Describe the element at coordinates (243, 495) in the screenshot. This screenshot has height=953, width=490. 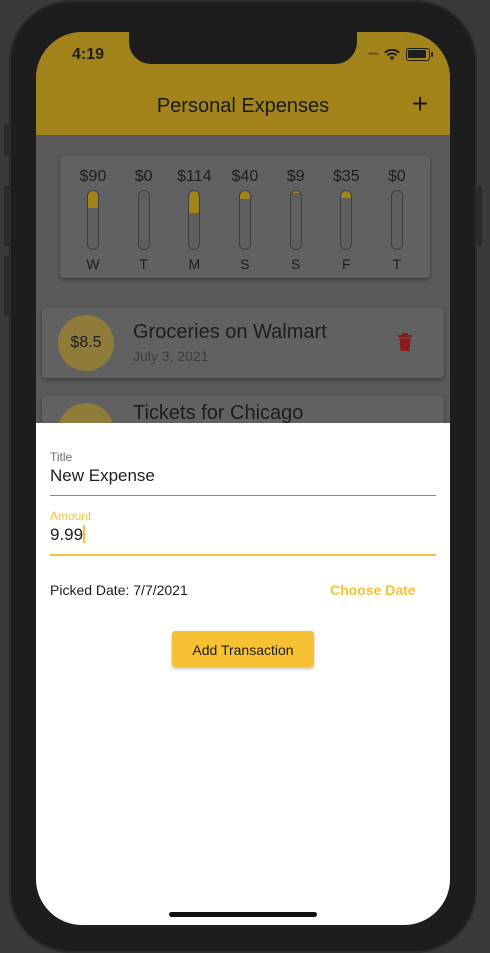
I see `title-input-underline` at that location.